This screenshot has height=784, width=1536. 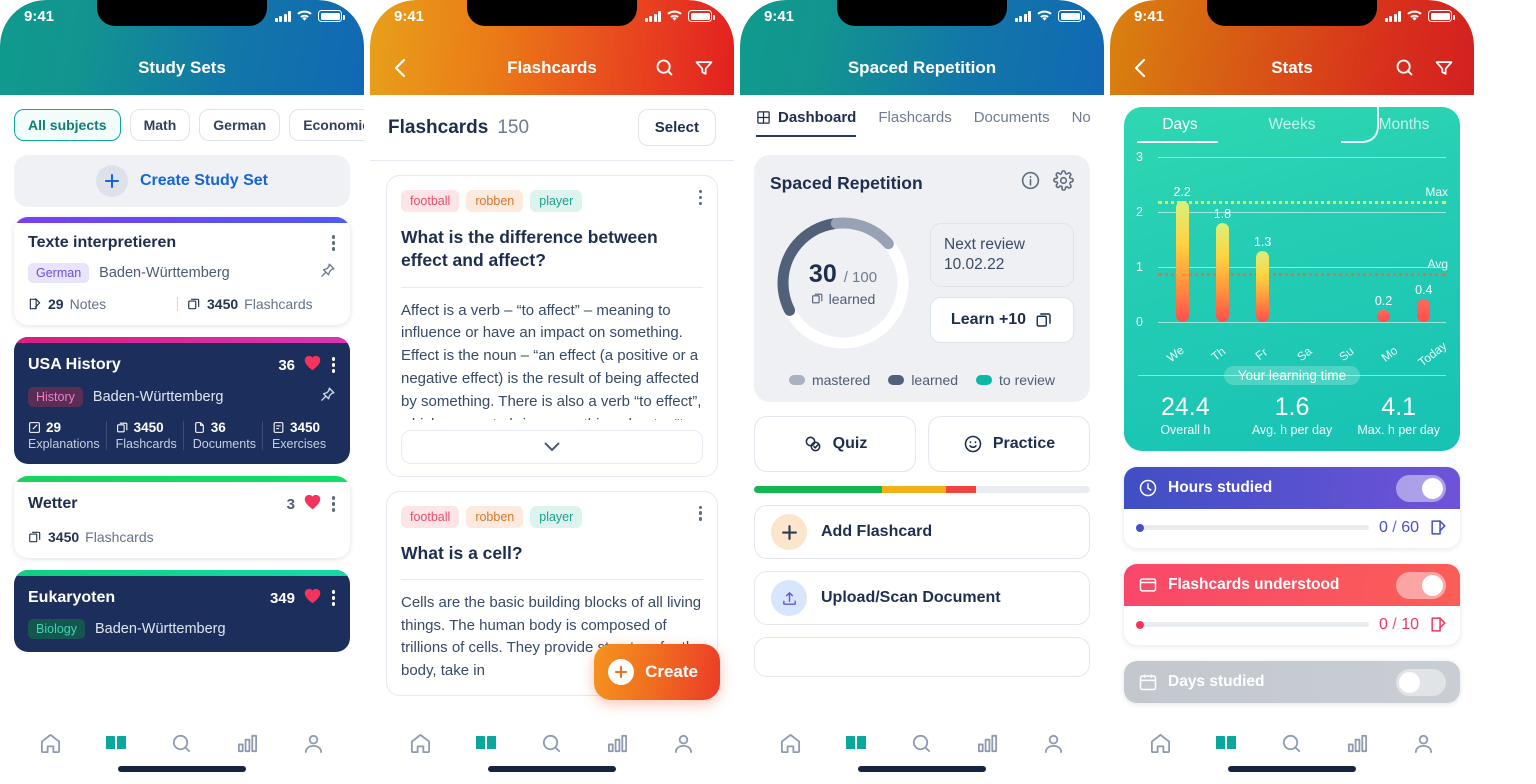 What do you see at coordinates (922, 657) in the screenshot?
I see `extra-action-button` at bounding box center [922, 657].